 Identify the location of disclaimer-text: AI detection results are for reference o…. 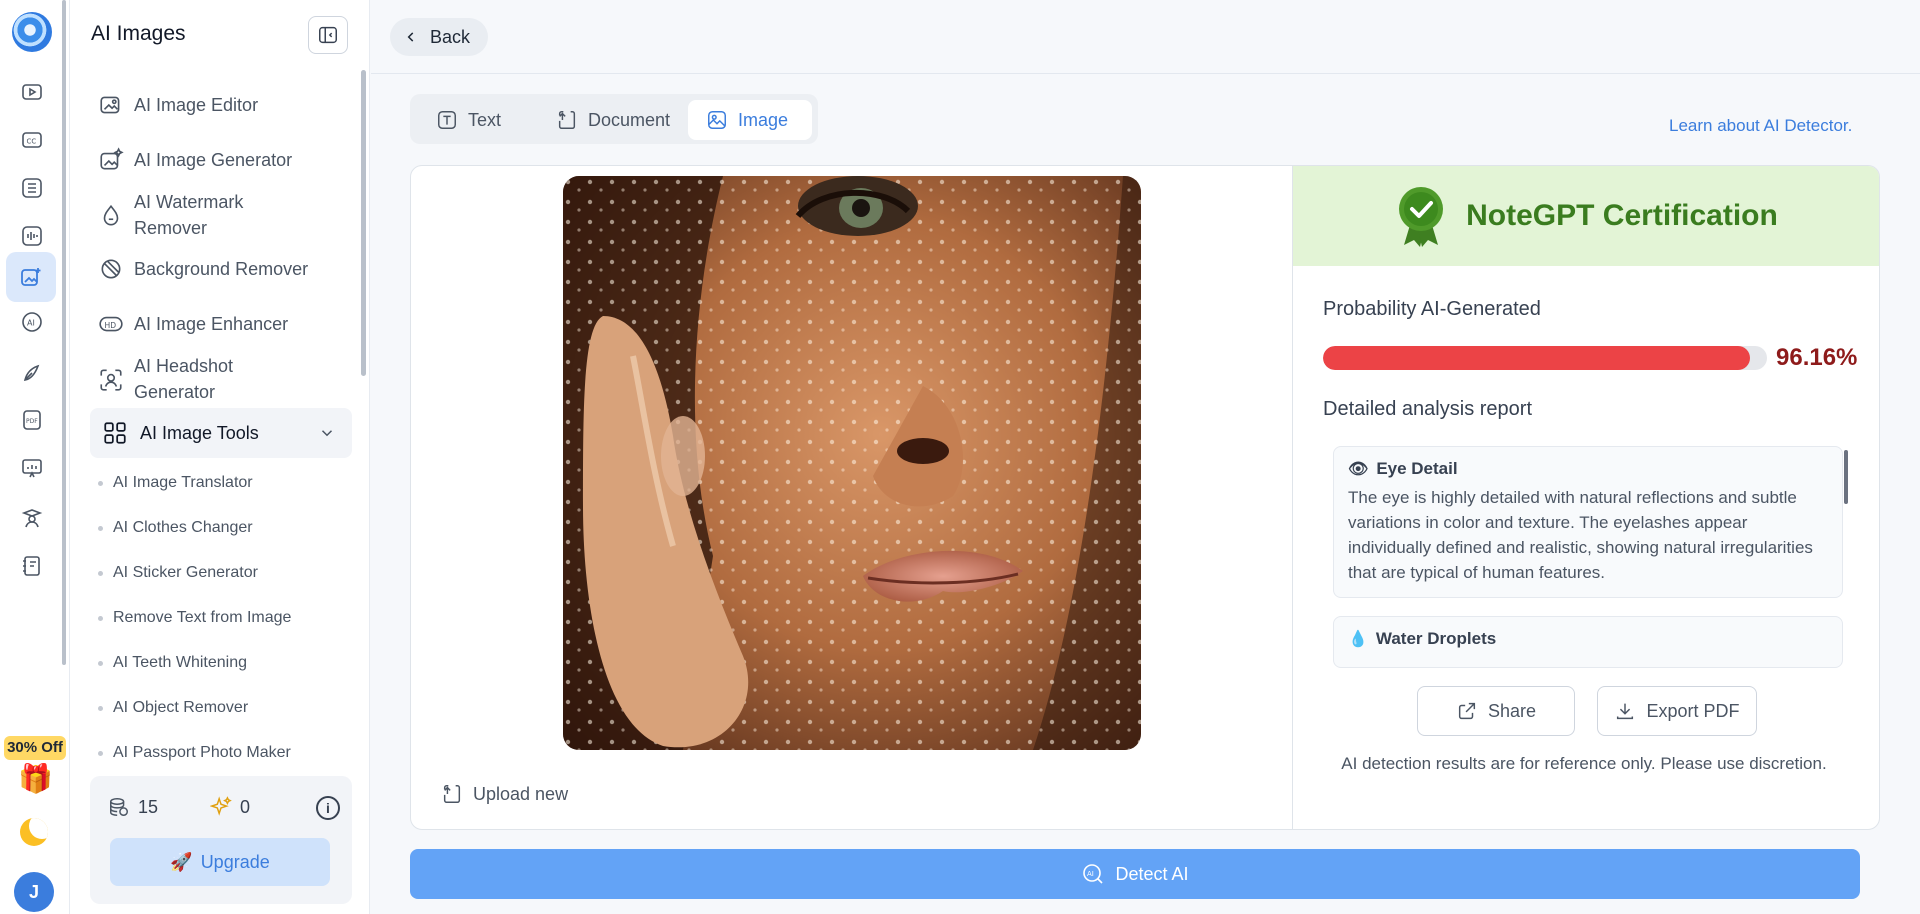
(1584, 763).